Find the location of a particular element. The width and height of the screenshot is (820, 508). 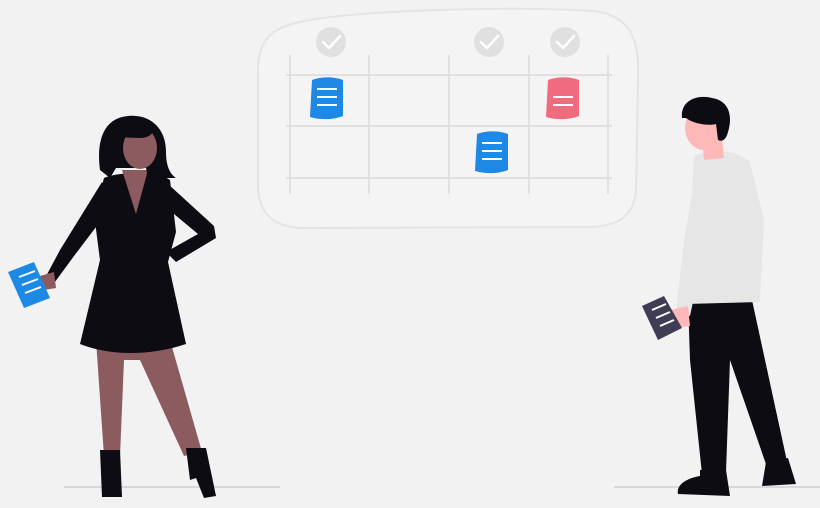

man-head is located at coordinates (706, 123).